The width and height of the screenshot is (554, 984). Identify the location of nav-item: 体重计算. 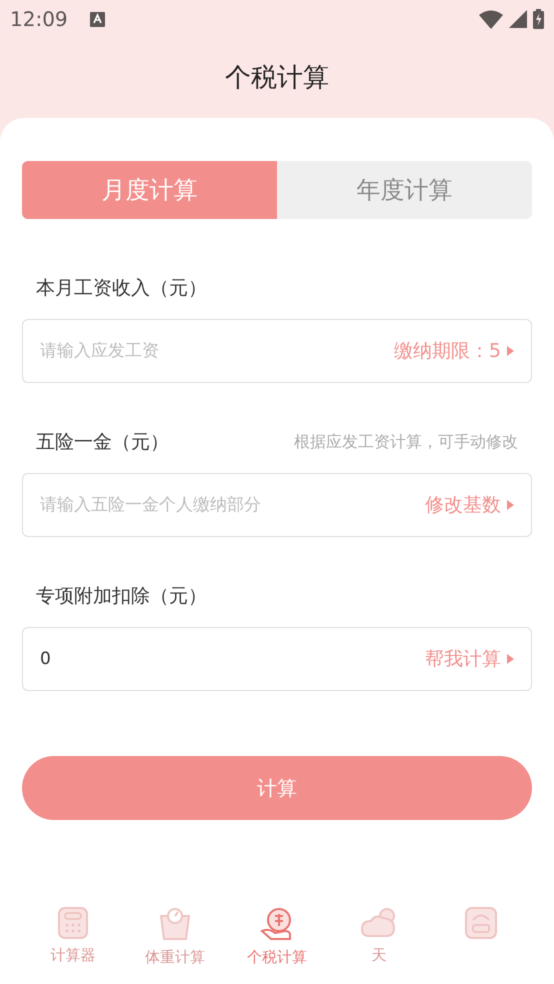
(175, 937).